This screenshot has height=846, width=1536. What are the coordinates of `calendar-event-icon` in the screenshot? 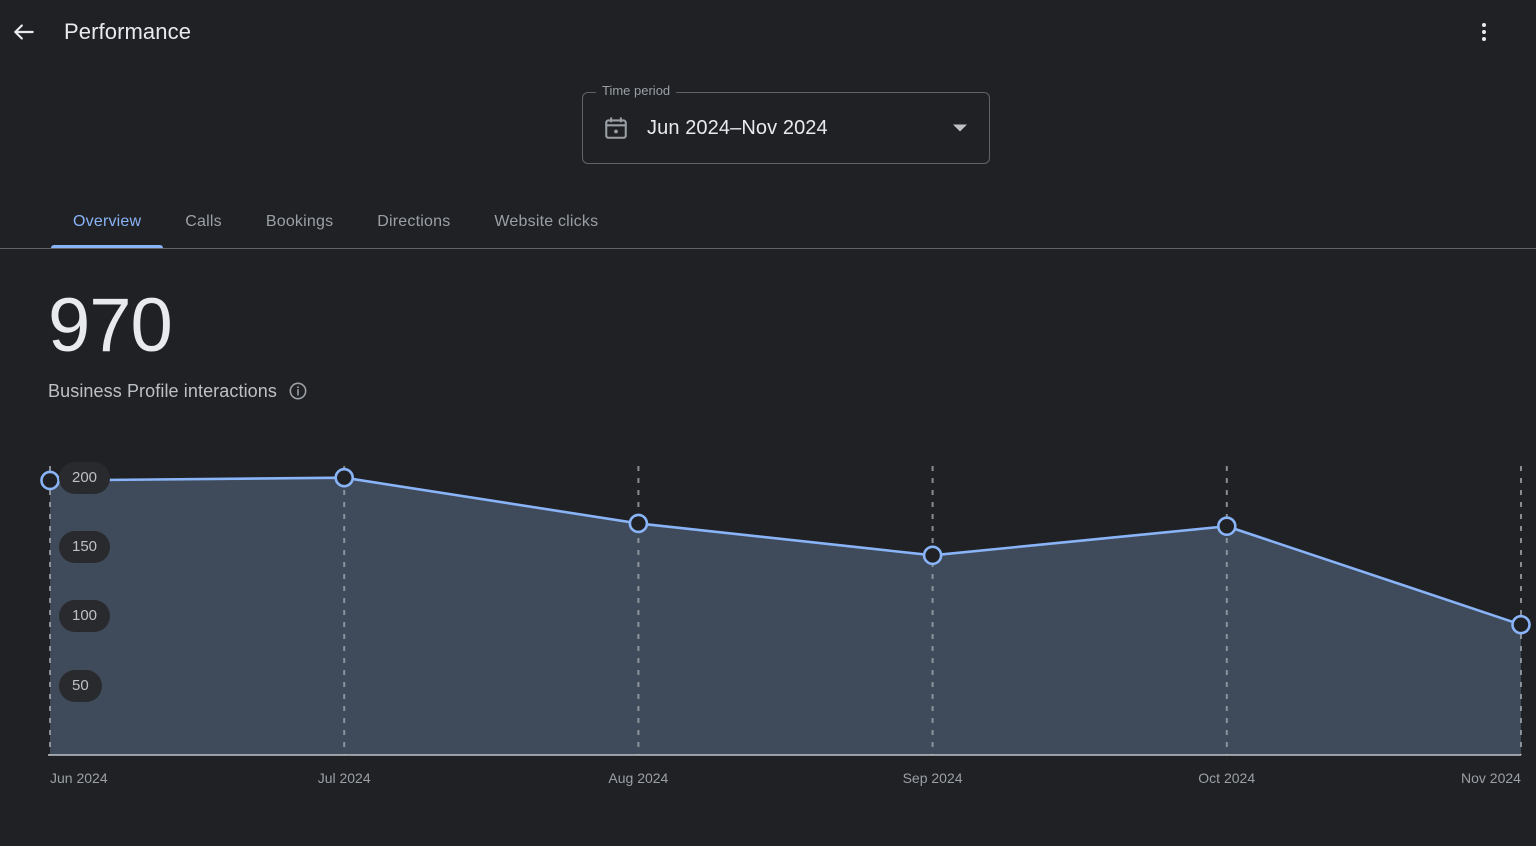 It's located at (616, 128).